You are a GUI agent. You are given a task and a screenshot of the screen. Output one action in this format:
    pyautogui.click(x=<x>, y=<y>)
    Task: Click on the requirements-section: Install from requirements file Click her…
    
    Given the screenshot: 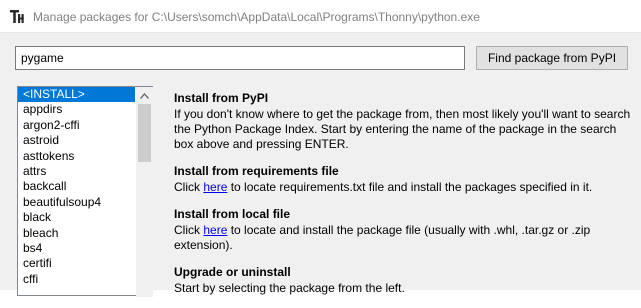 What is the action you would take?
    pyautogui.click(x=404, y=179)
    